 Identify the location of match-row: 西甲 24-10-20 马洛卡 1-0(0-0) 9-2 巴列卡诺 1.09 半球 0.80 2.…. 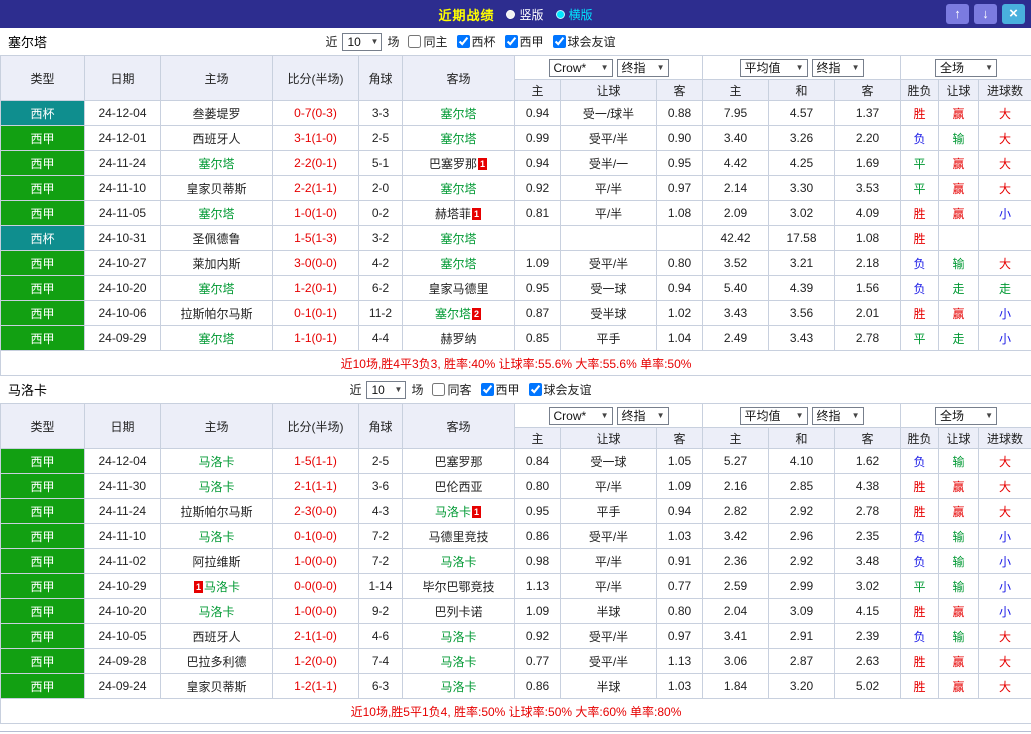
(515, 611).